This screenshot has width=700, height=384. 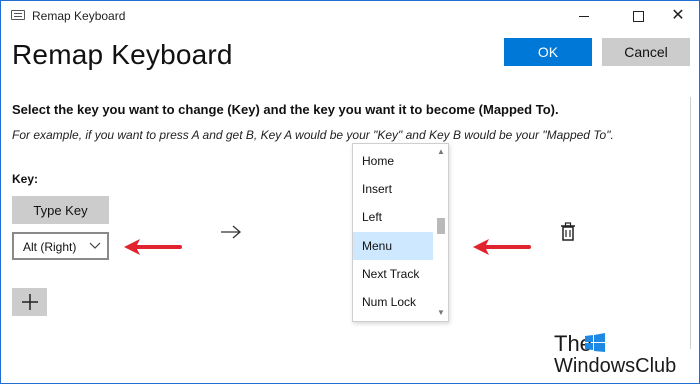 I want to click on page-scrollbar, so click(x=692, y=223).